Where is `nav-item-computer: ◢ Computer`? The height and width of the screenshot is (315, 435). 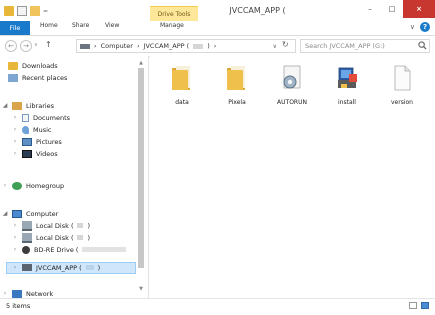 nav-item-computer: ◢ Computer is located at coordinates (30, 213).